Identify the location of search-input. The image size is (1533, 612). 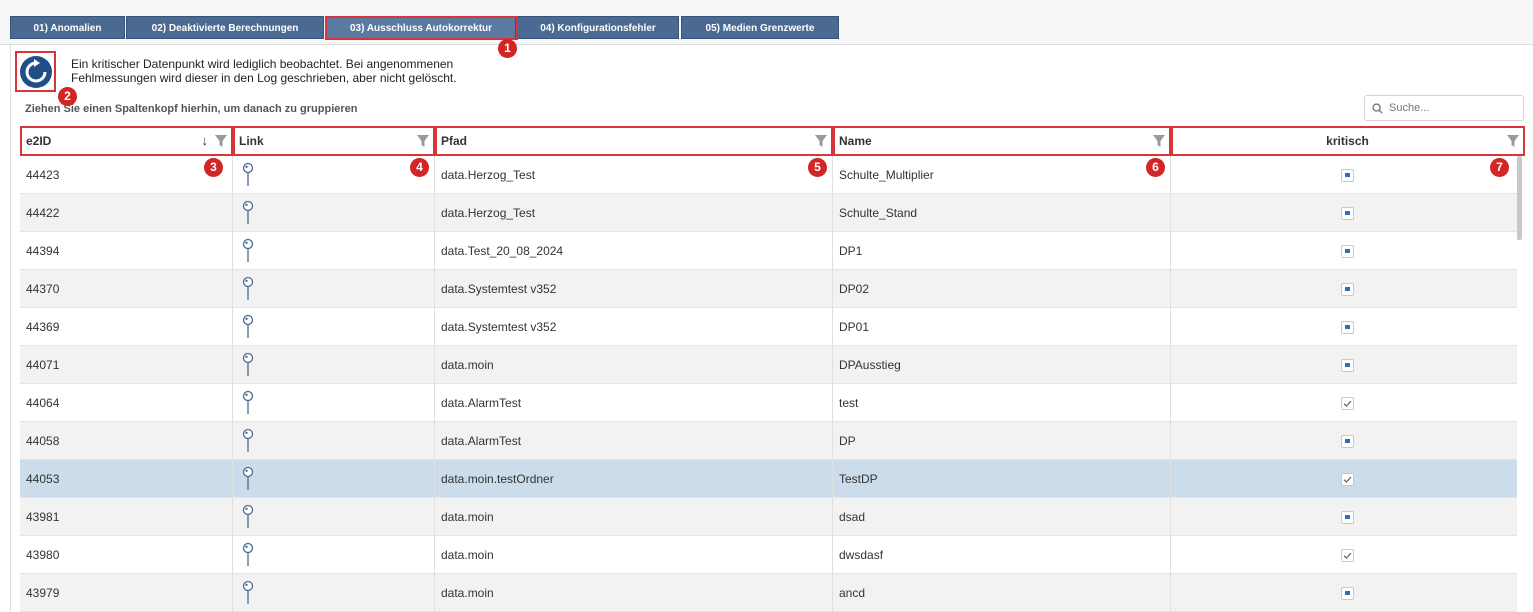
(1454, 108).